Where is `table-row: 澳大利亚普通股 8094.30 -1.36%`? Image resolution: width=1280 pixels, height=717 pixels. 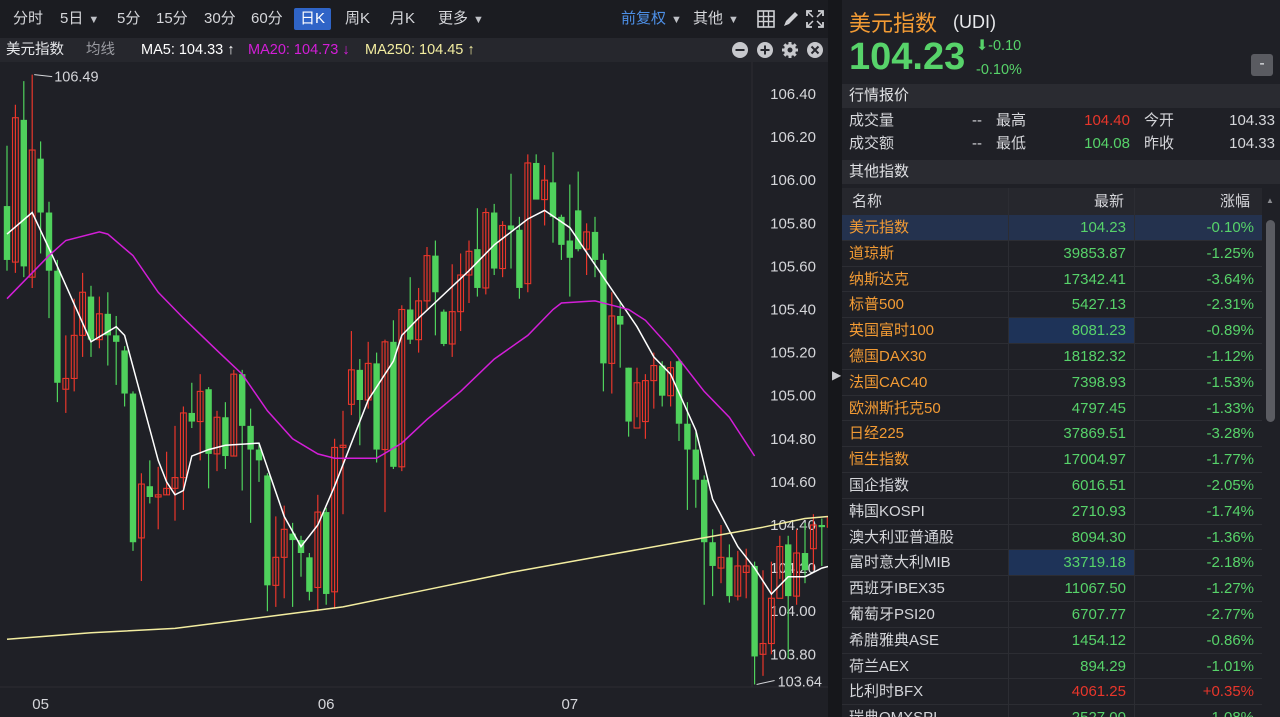 table-row: 澳大利亚普通股 8094.30 -1.36% is located at coordinates (1052, 538).